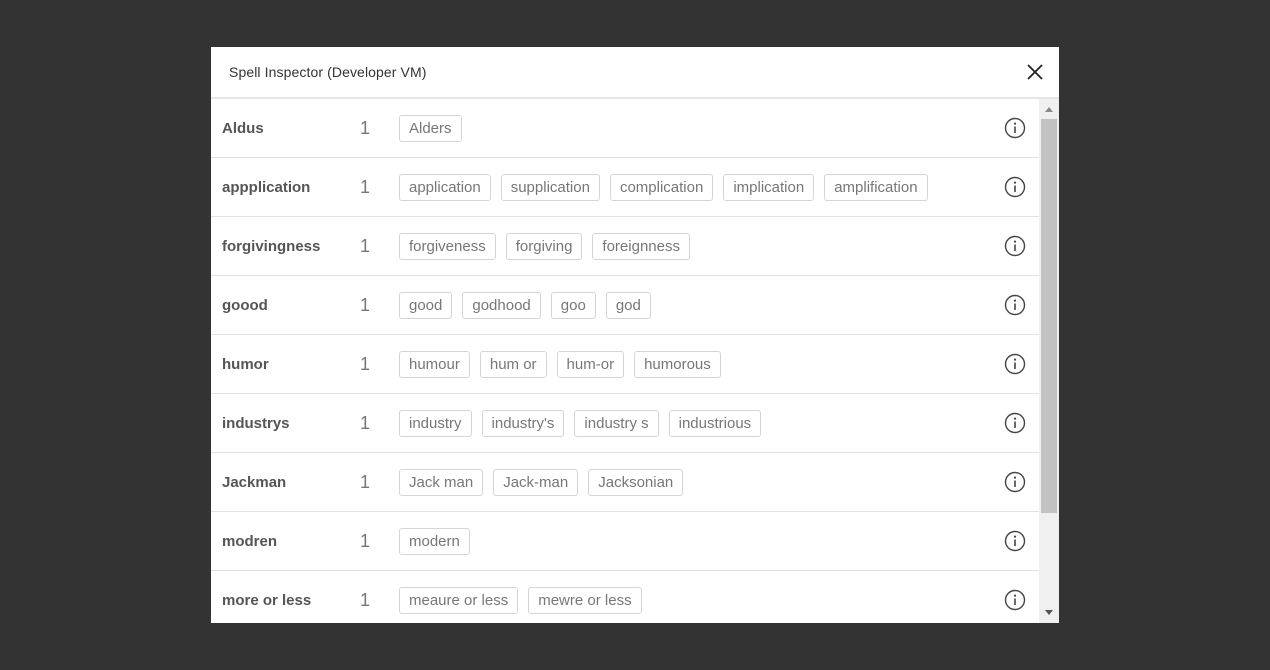  What do you see at coordinates (876, 187) in the screenshot?
I see `suggestion-chip: amplification` at bounding box center [876, 187].